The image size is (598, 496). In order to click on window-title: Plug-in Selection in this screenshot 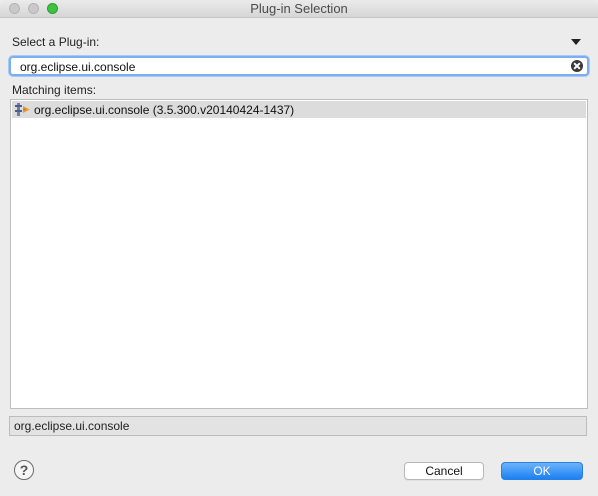, I will do `click(299, 8)`.